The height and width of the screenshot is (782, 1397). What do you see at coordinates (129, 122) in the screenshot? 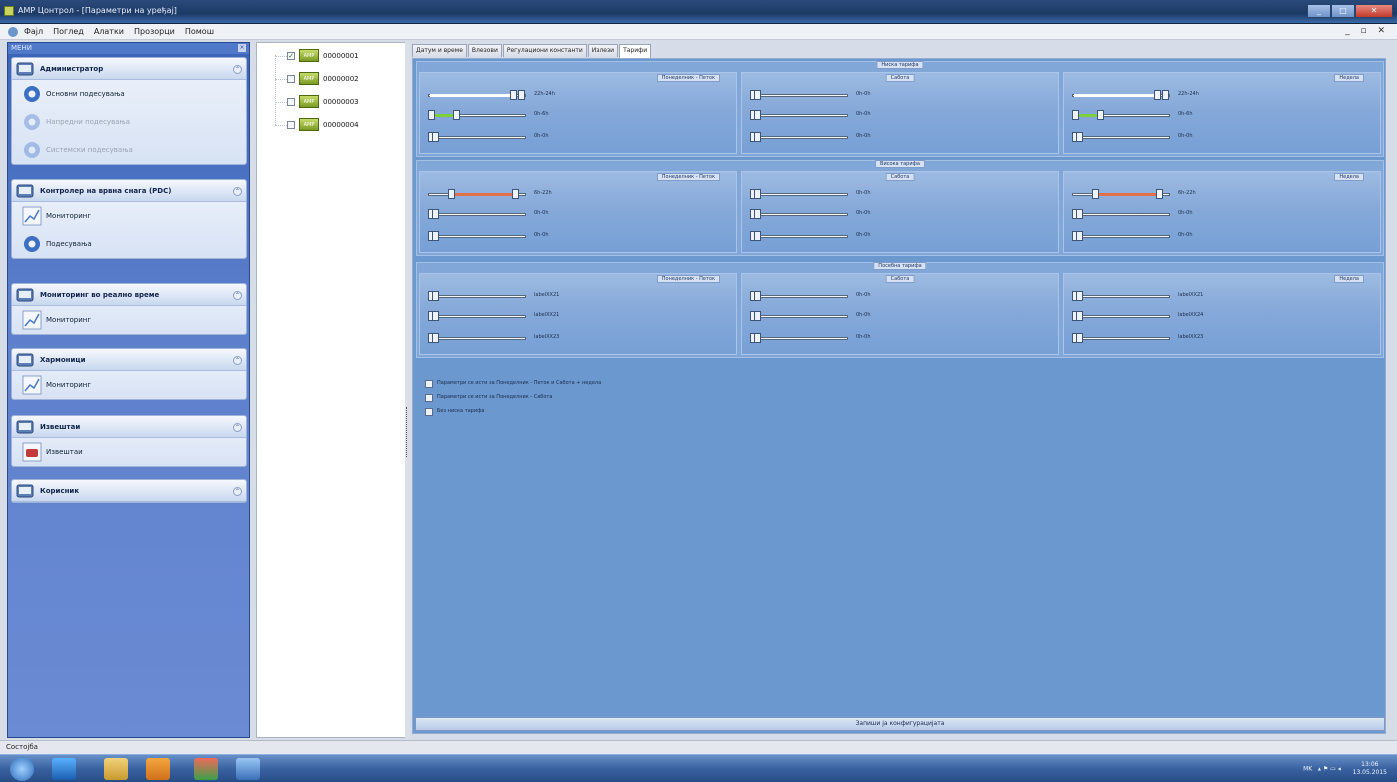
I see `sidebar-item: Напредни подесувања` at bounding box center [129, 122].